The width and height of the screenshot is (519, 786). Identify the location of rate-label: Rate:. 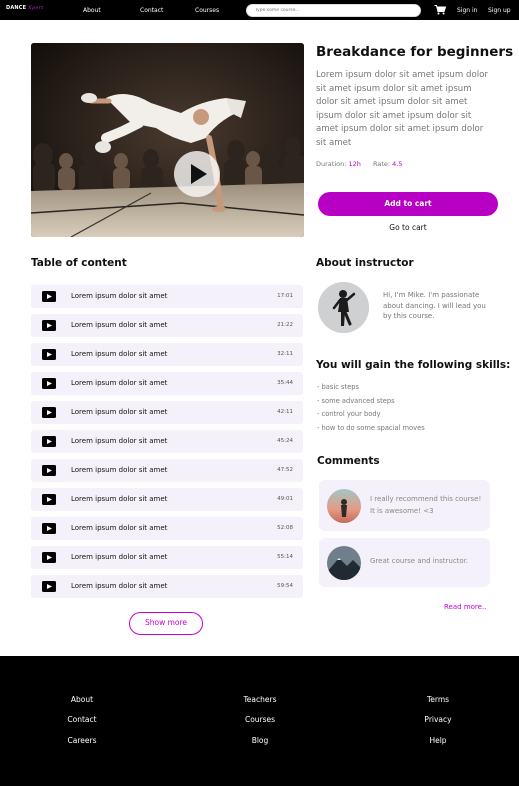
(381, 164).